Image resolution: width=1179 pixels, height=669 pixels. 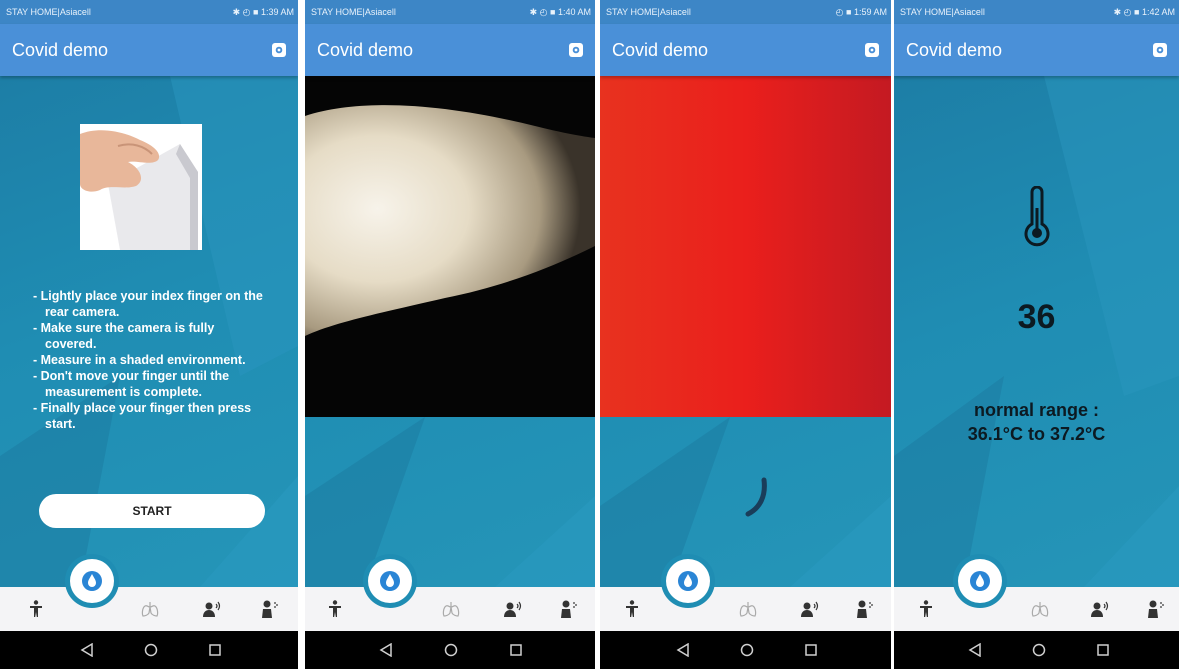 I want to click on normal-range-values: 36.1°C to 37.2°C, so click(x=1036, y=434).